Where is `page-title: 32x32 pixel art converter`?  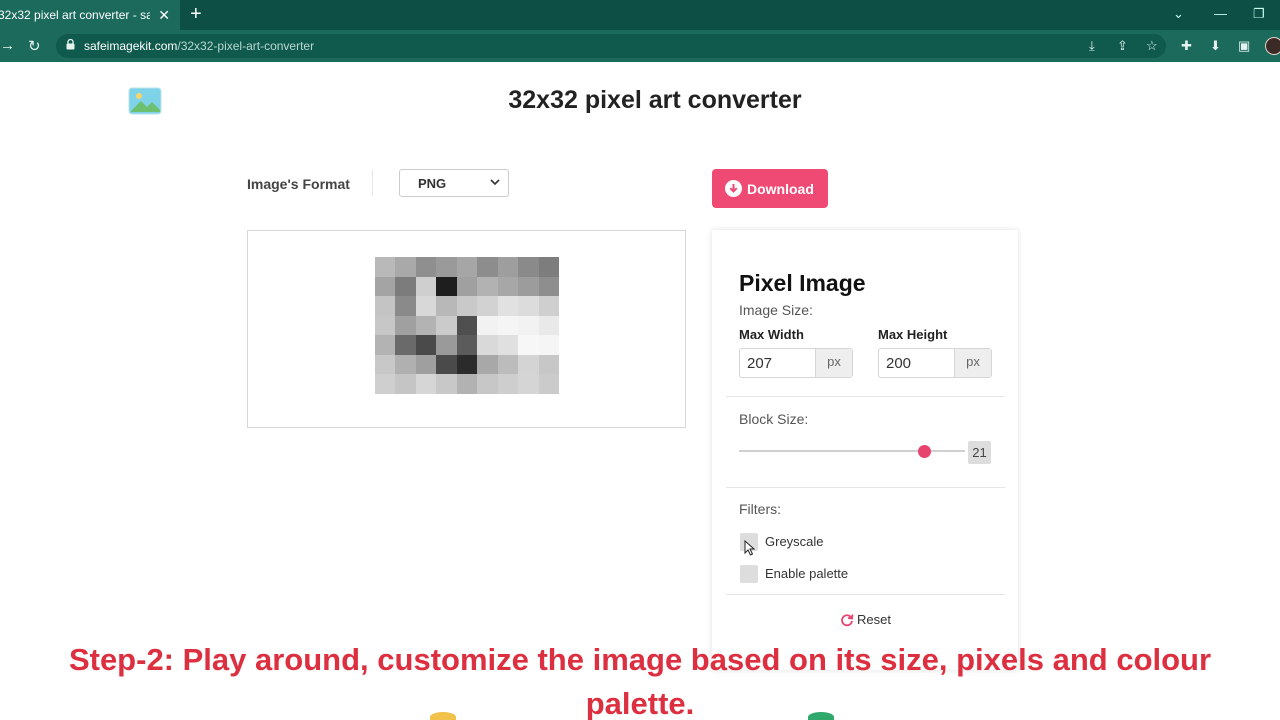 page-title: 32x32 pixel art converter is located at coordinates (655, 100).